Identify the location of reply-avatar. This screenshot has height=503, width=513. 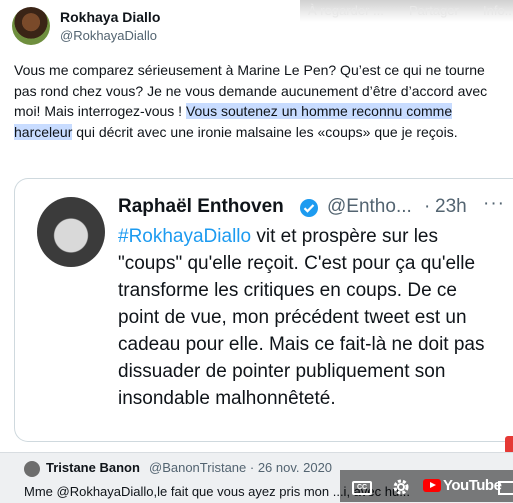
(32, 469).